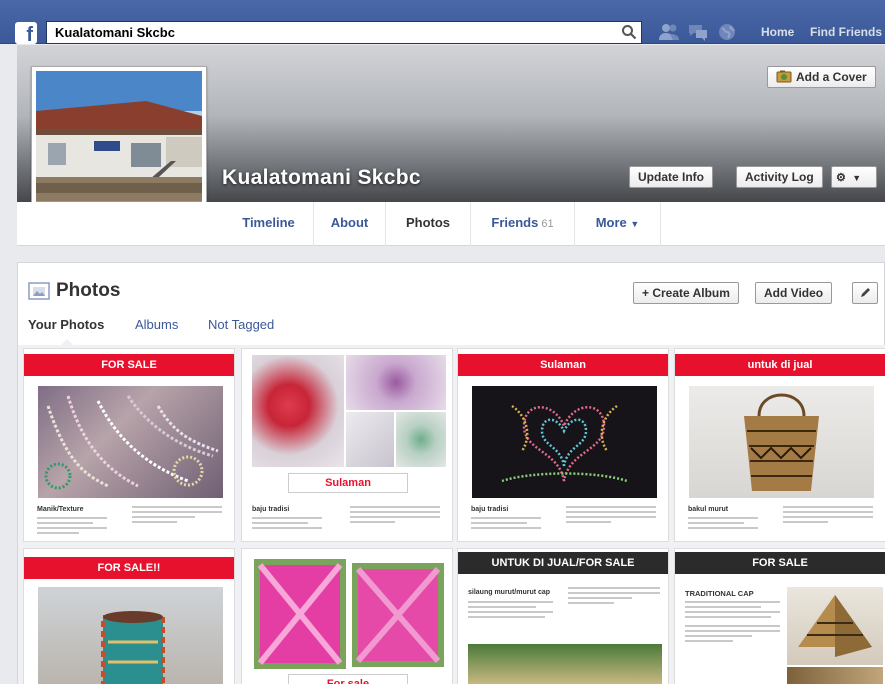 This screenshot has height=684, width=885. What do you see at coordinates (698, 32) in the screenshot?
I see `messages-icon` at bounding box center [698, 32].